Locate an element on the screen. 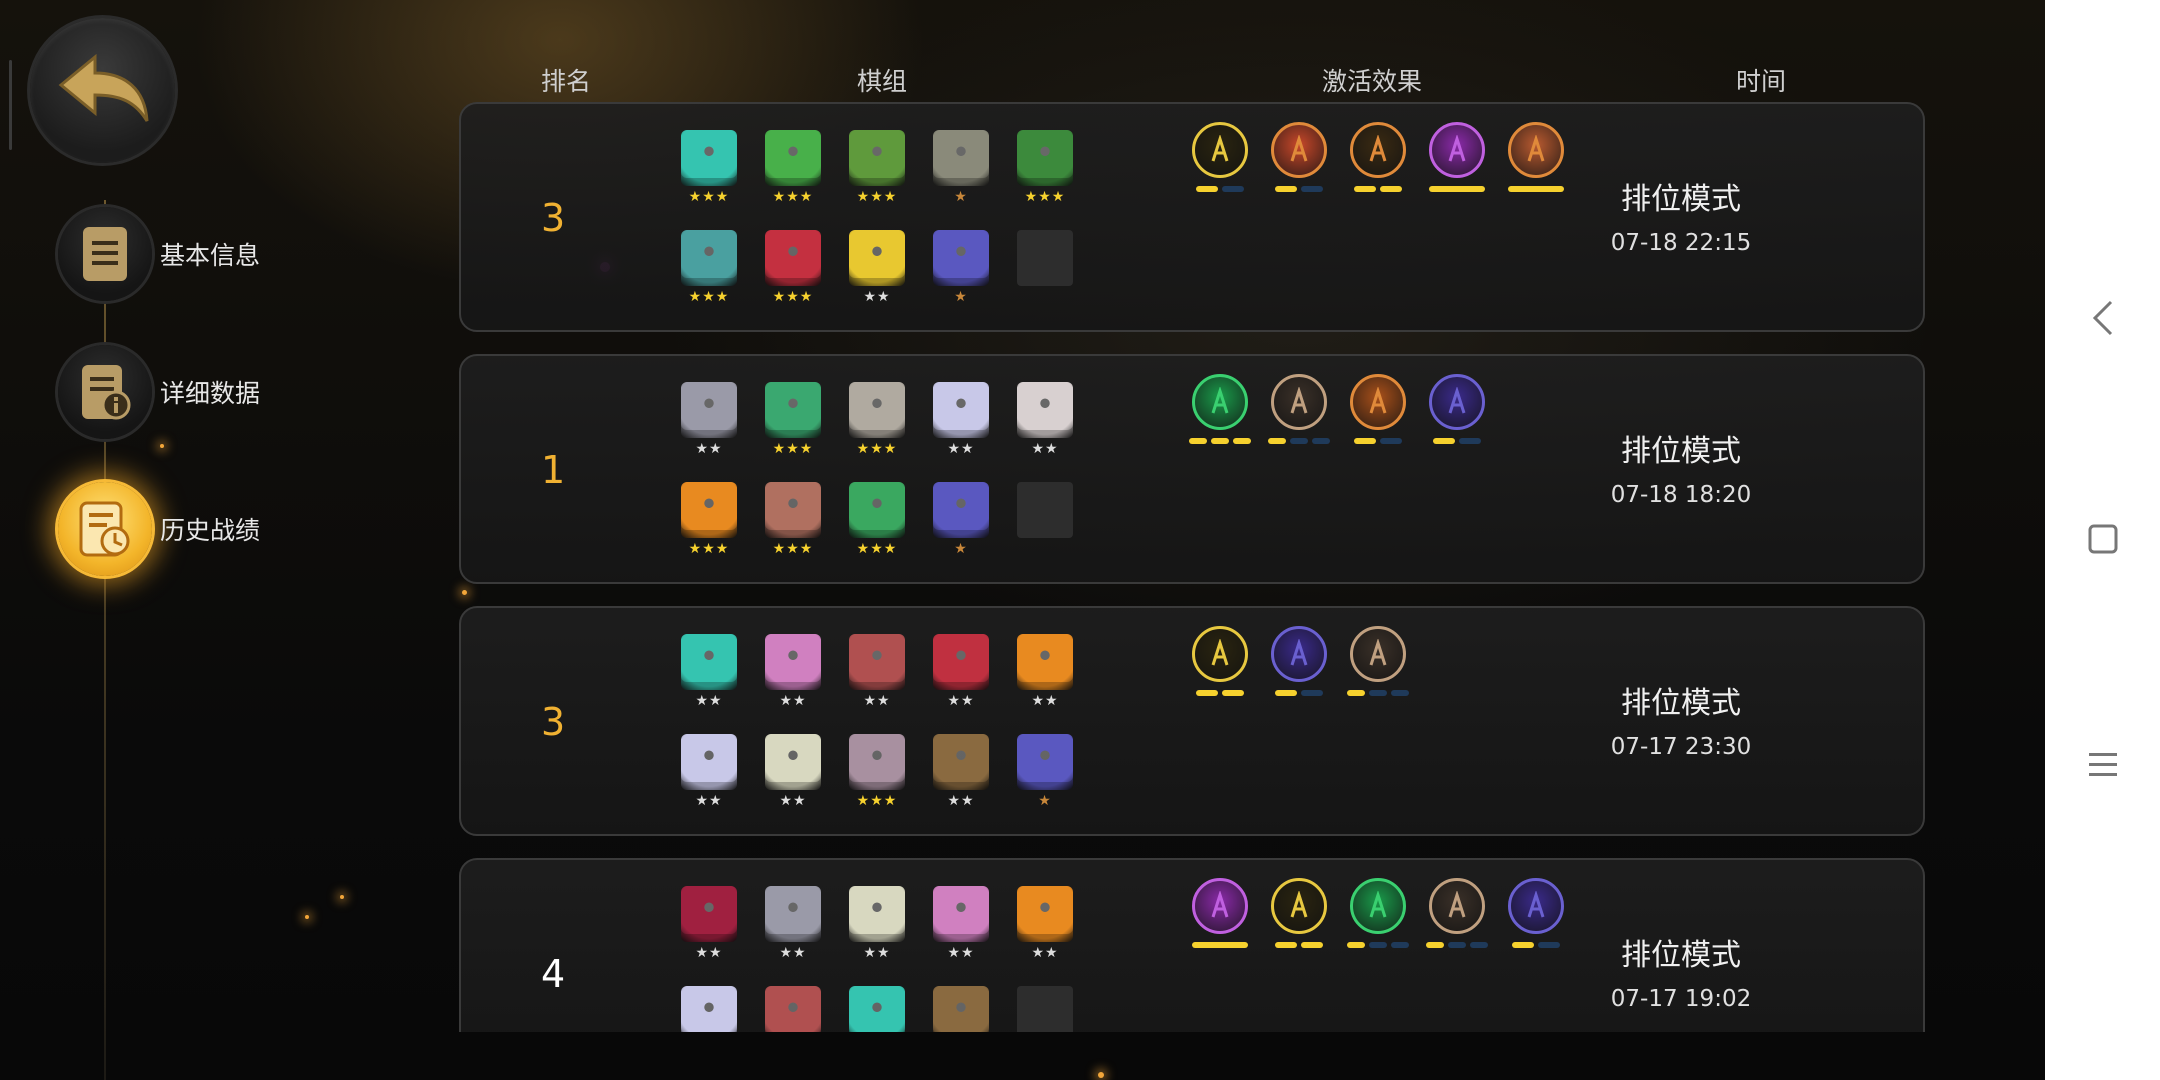 The height and width of the screenshot is (1080, 2160). nav-basic-info: 基本信息 is located at coordinates (159, 254).